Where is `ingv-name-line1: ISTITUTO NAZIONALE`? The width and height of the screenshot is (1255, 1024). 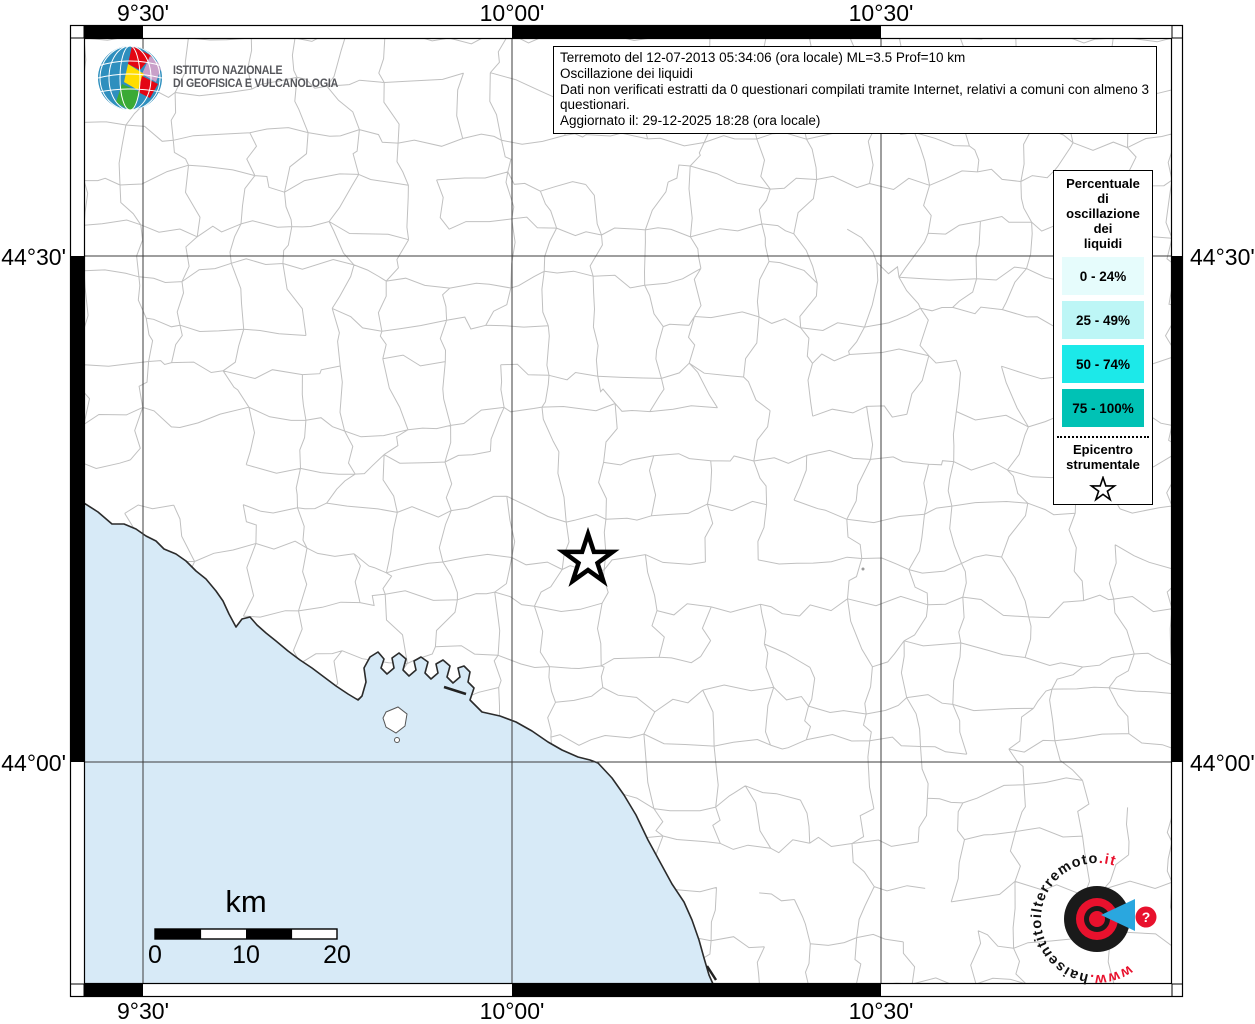
ingv-name-line1: ISTITUTO NAZIONALE is located at coordinates (228, 70).